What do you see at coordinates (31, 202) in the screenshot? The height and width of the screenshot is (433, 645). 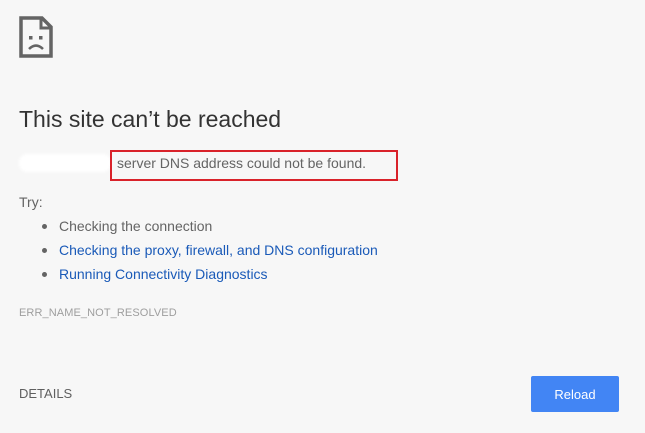 I see `try-label: Try:` at bounding box center [31, 202].